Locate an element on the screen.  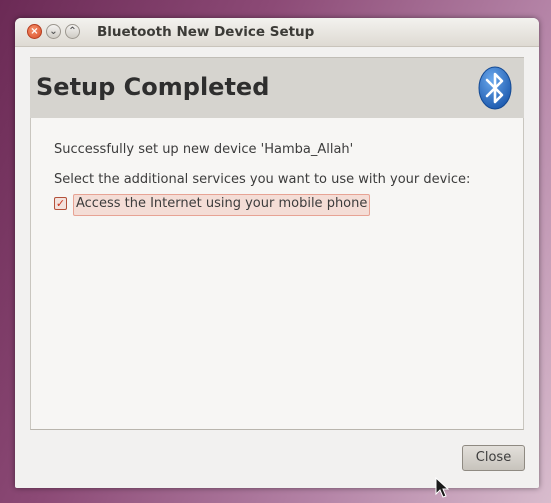
window-title: Bluetooth New Device Setup is located at coordinates (206, 32).